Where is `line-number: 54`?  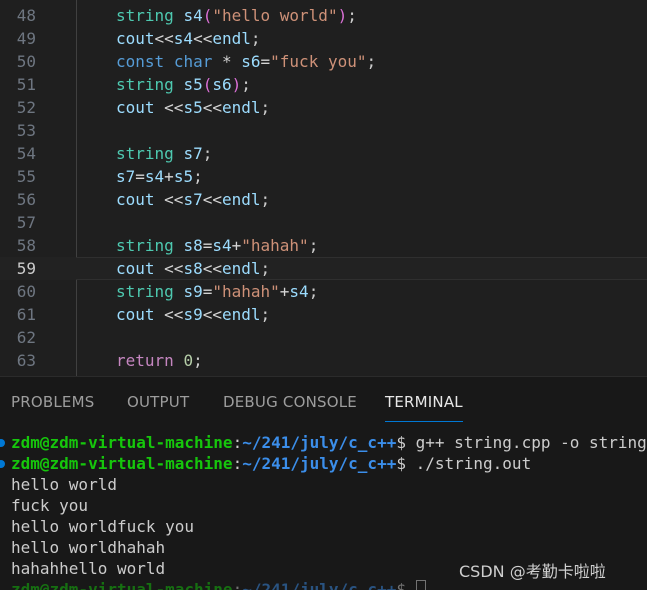 line-number: 54 is located at coordinates (26, 153).